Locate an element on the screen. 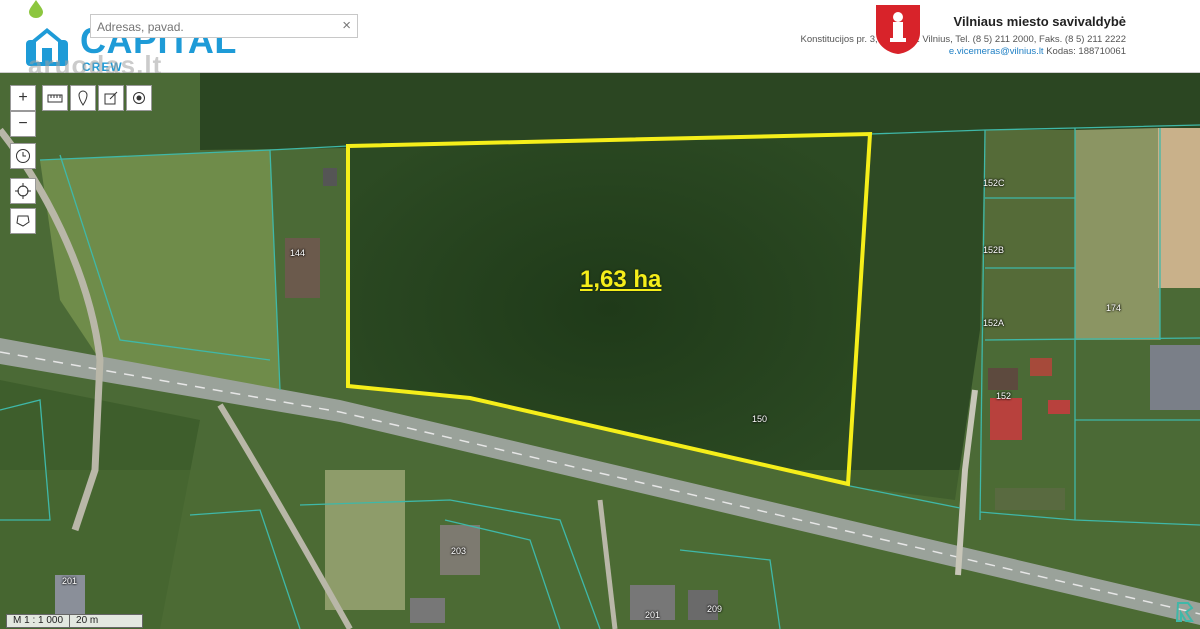  parcel-number: 209 is located at coordinates (715, 609).